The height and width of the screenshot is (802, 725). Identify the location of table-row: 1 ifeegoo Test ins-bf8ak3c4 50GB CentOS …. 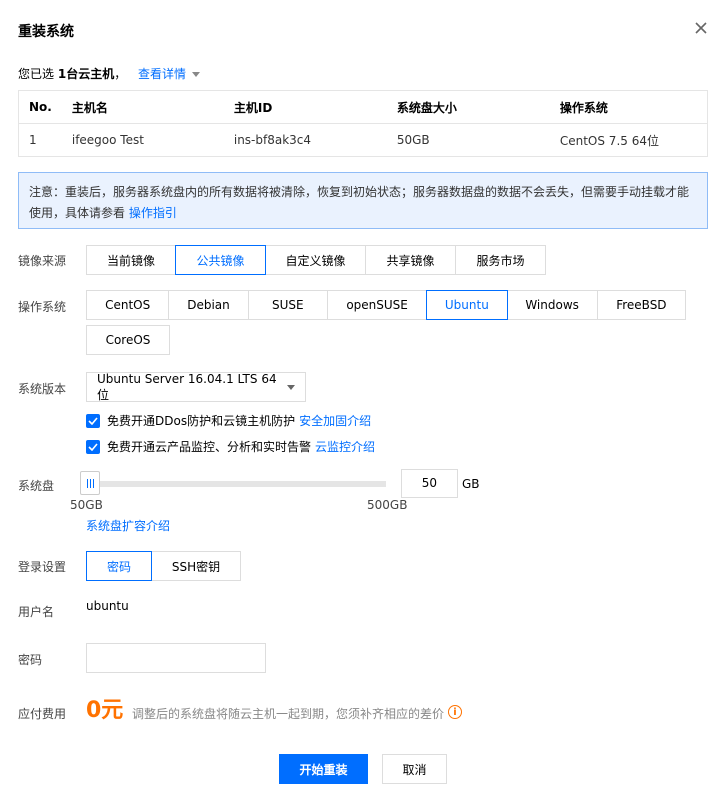
(362, 140).